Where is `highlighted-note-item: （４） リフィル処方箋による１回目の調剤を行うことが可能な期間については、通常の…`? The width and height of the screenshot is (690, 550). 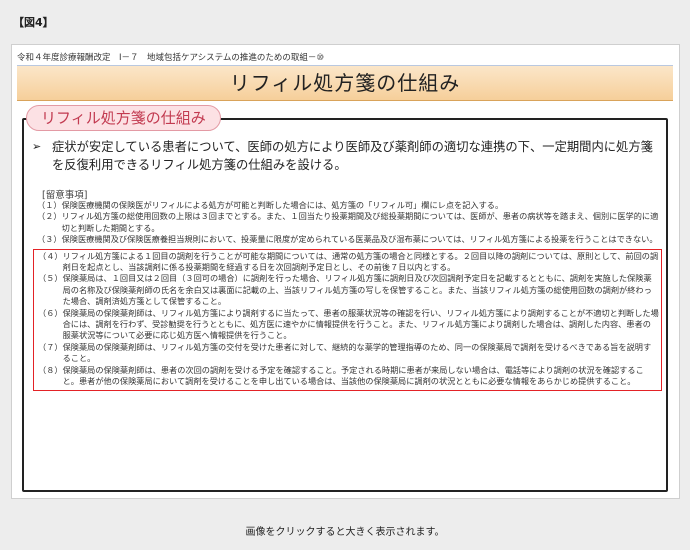
highlighted-note-item: （４） リフィル処方箋による１回目の調剤を行うことが可能な期間については、通常の… is located at coordinates (348, 262).